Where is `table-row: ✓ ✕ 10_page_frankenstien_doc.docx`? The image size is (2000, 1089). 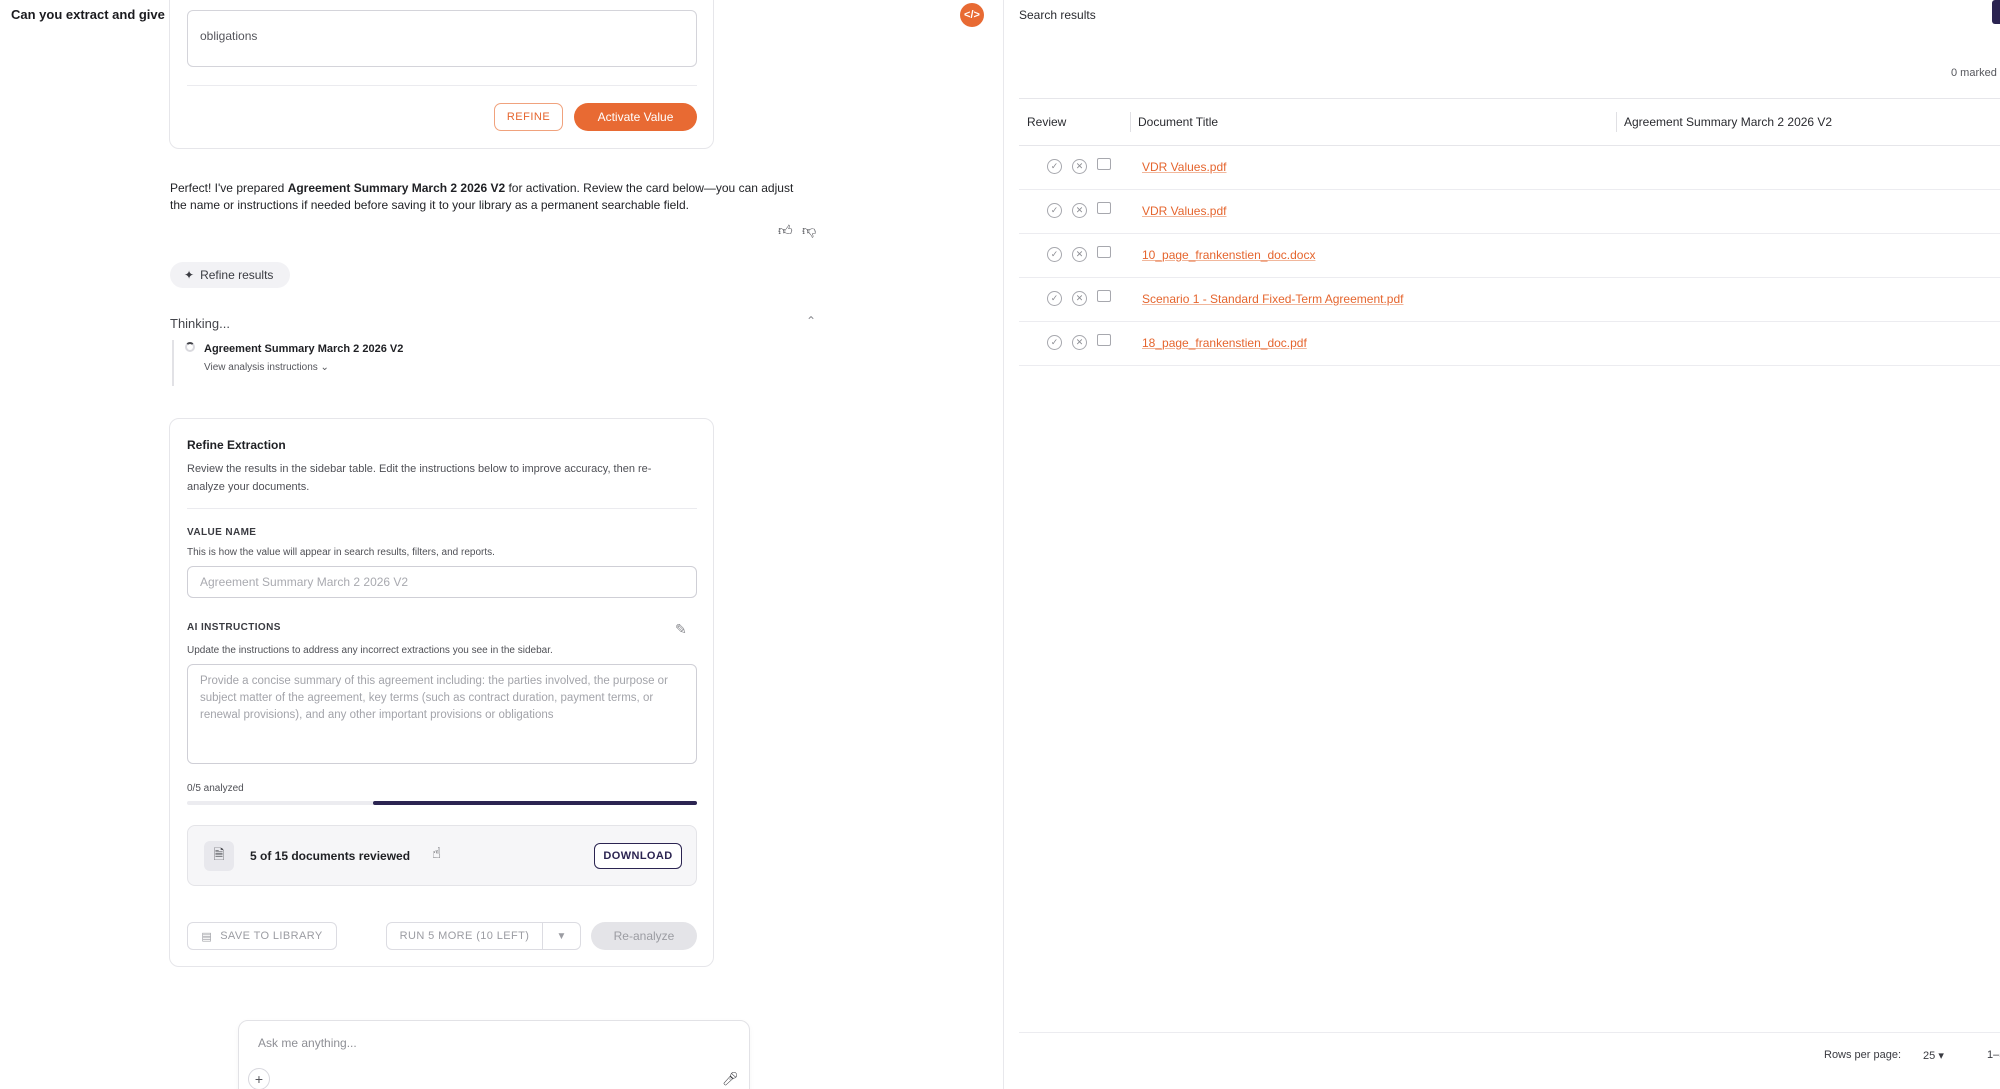
table-row: ✓ ✕ 10_page_frankenstien_doc.docx is located at coordinates (1509, 256).